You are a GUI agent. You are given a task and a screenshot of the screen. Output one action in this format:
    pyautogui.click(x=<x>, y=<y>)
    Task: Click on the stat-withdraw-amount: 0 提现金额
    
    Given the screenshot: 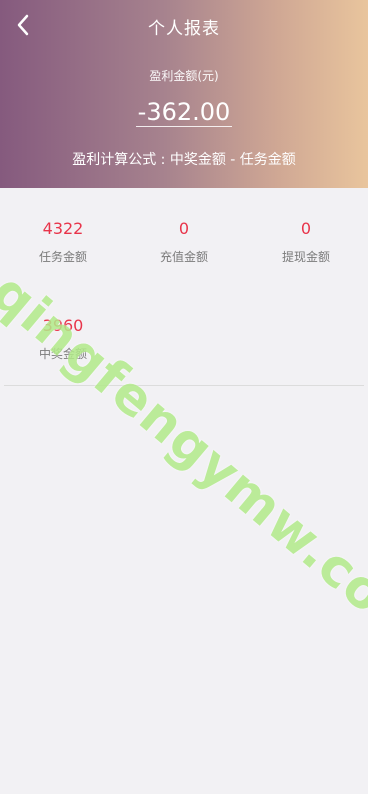 What is the action you would take?
    pyautogui.click(x=306, y=242)
    